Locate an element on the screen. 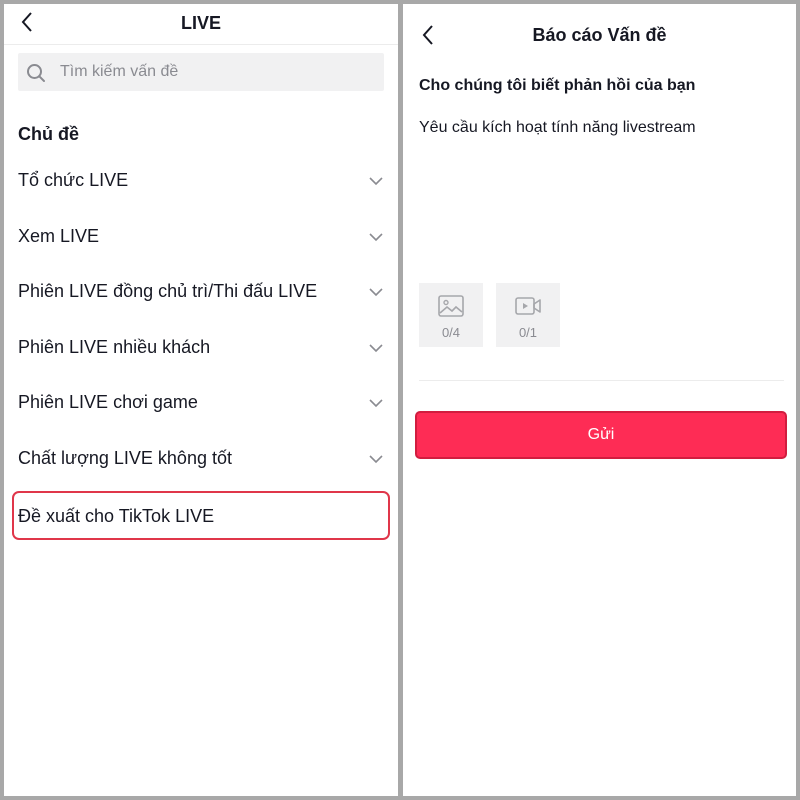 The height and width of the screenshot is (800, 800). feedback-input: Yêu cầu kích hoạt tính năng livestream is located at coordinates (557, 128).